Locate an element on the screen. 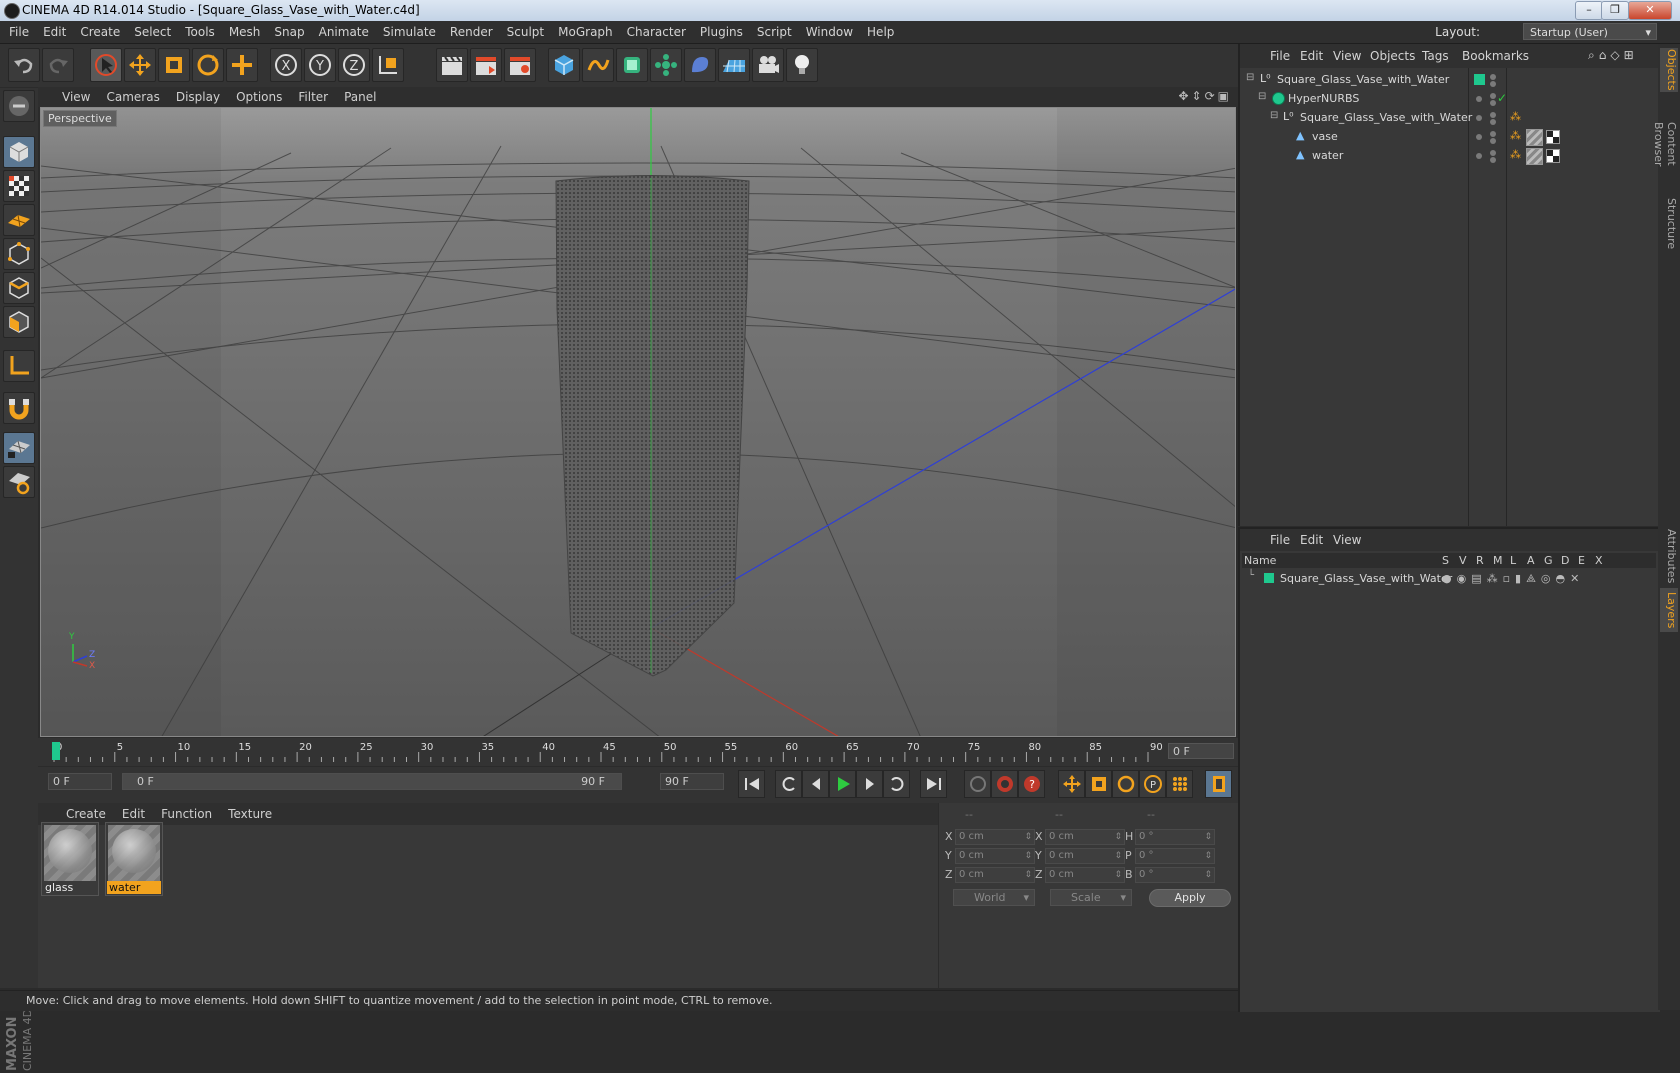 This screenshot has width=1680, height=1073. objects-menu-objects: Objects is located at coordinates (1392, 56).